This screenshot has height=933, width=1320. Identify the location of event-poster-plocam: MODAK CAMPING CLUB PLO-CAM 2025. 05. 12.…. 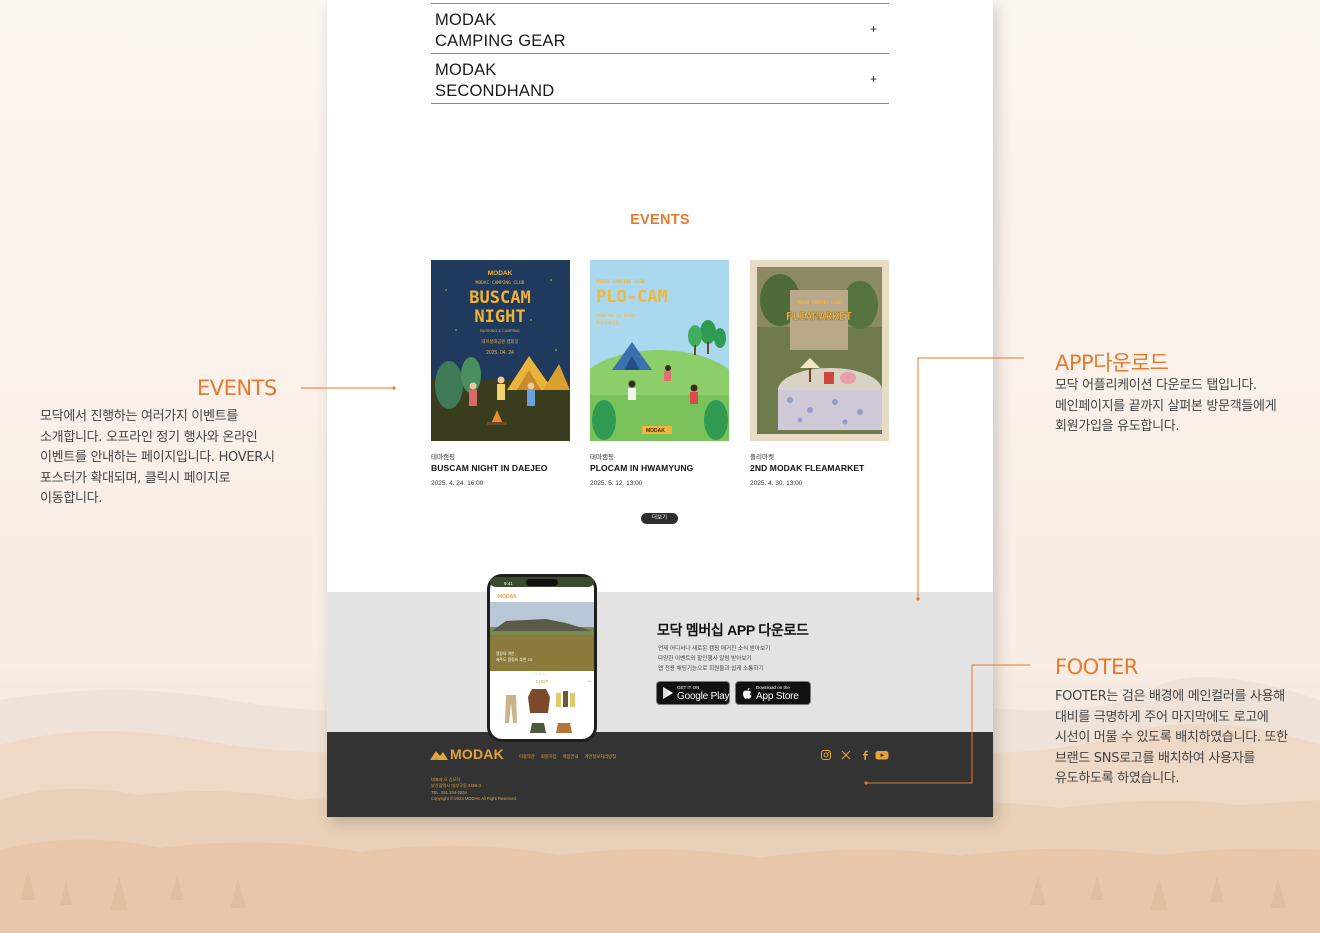
(659, 350).